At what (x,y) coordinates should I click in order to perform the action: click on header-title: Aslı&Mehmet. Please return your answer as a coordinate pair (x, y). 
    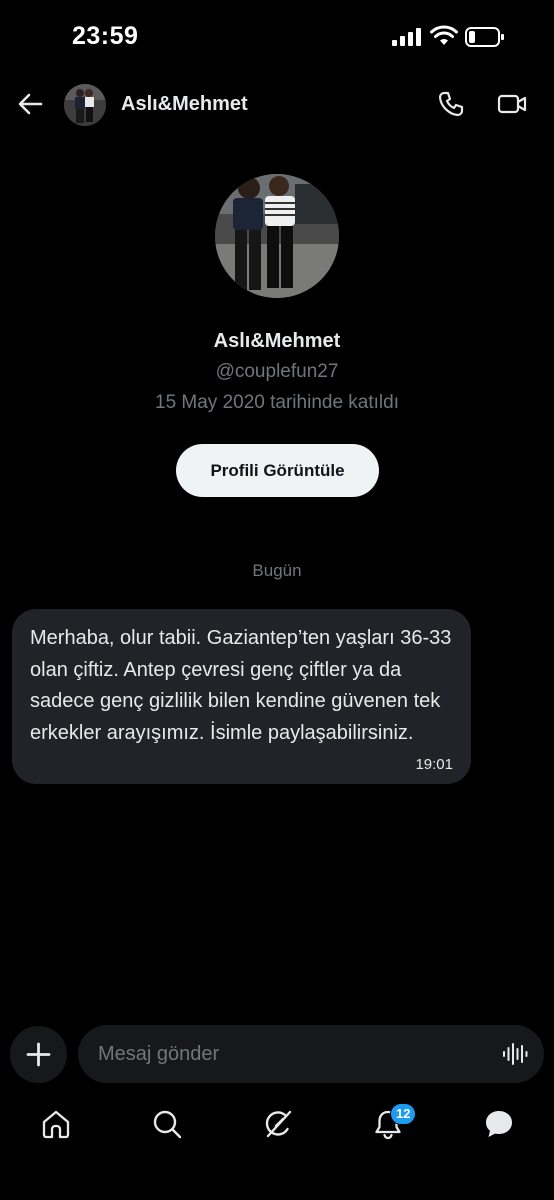
    Looking at the image, I should click on (184, 104).